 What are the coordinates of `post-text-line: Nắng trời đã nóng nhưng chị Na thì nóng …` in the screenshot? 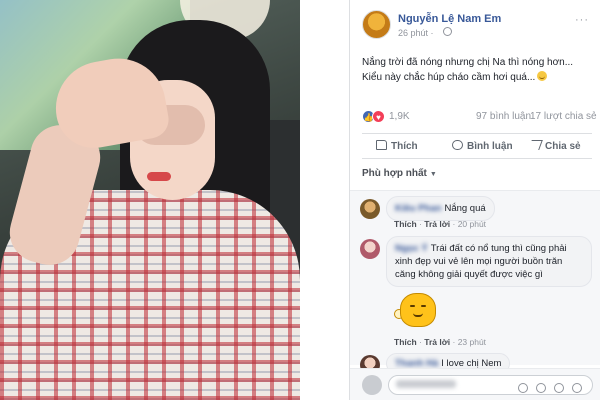 It's located at (468, 62).